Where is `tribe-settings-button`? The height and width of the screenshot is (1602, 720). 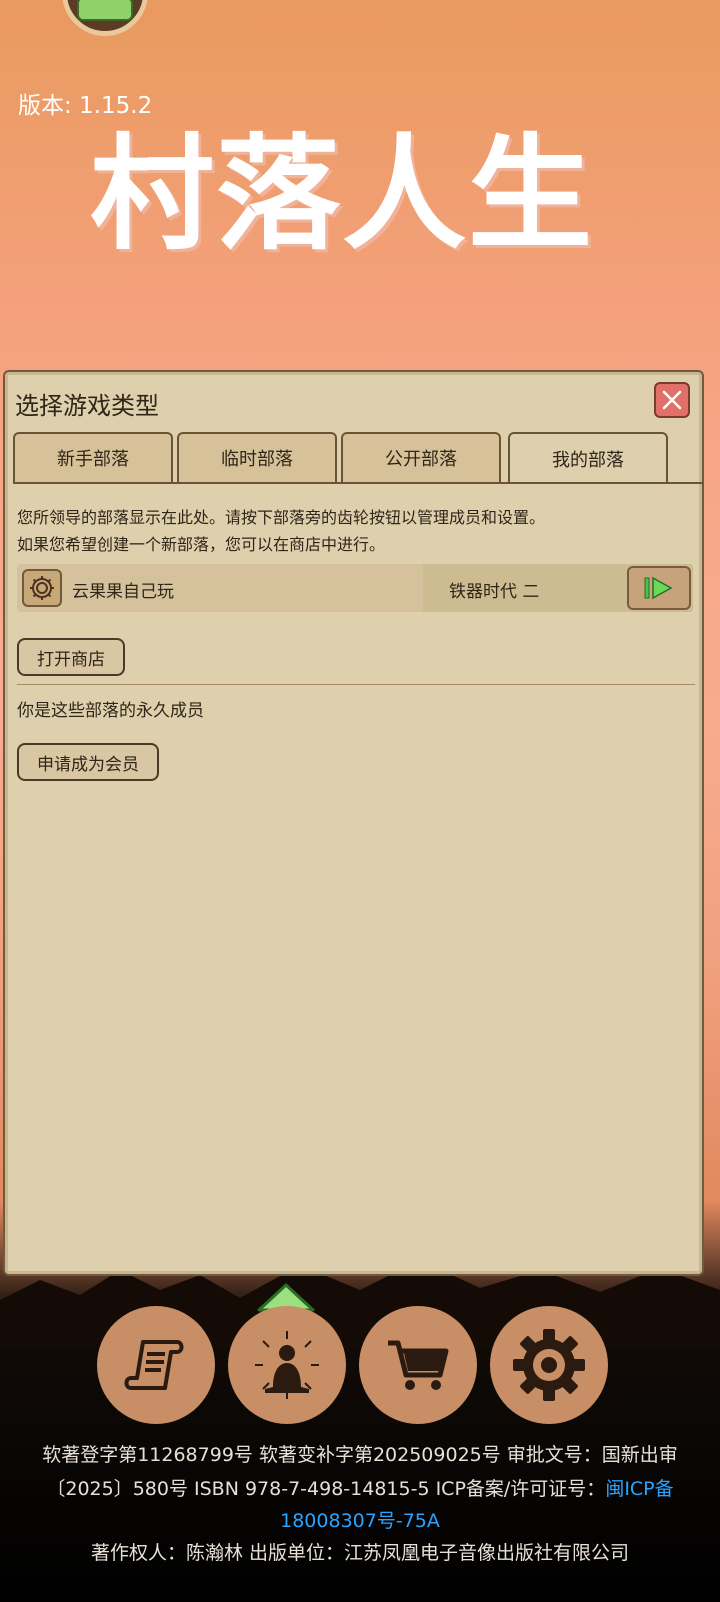 tribe-settings-button is located at coordinates (42, 588).